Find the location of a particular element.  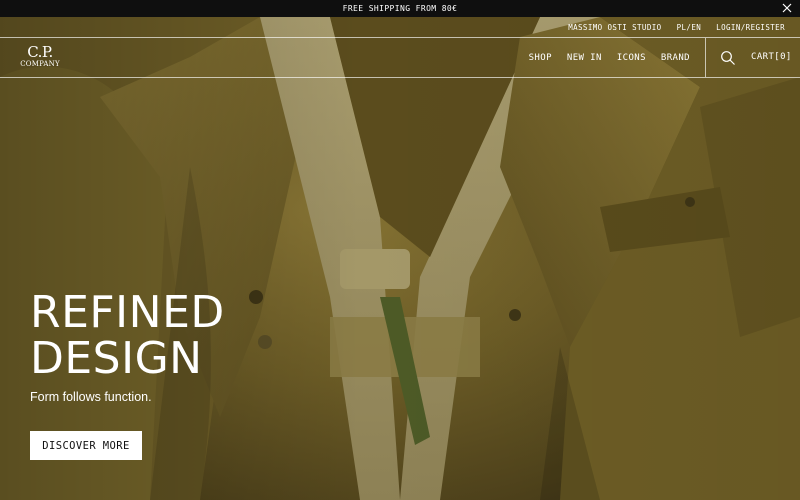

nav-item-new-in: NEW IN is located at coordinates (584, 58).